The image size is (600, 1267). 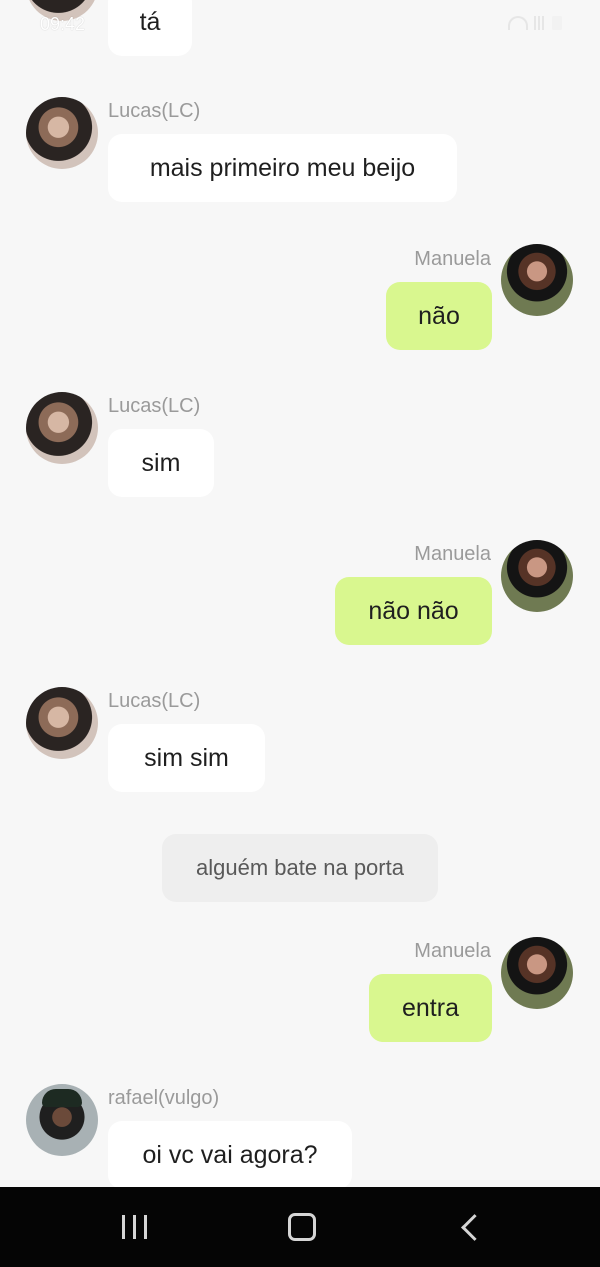 What do you see at coordinates (430, 1008) in the screenshot?
I see `message-bubble: entra` at bounding box center [430, 1008].